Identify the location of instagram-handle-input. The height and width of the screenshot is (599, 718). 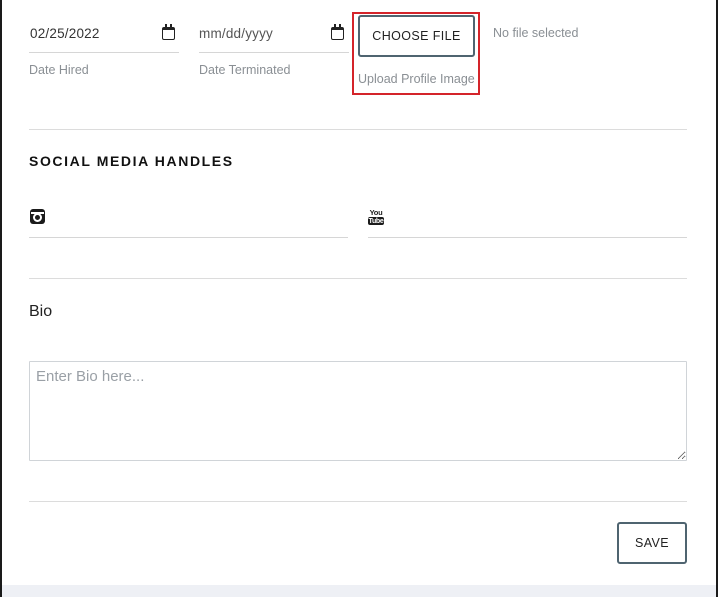
(188, 237).